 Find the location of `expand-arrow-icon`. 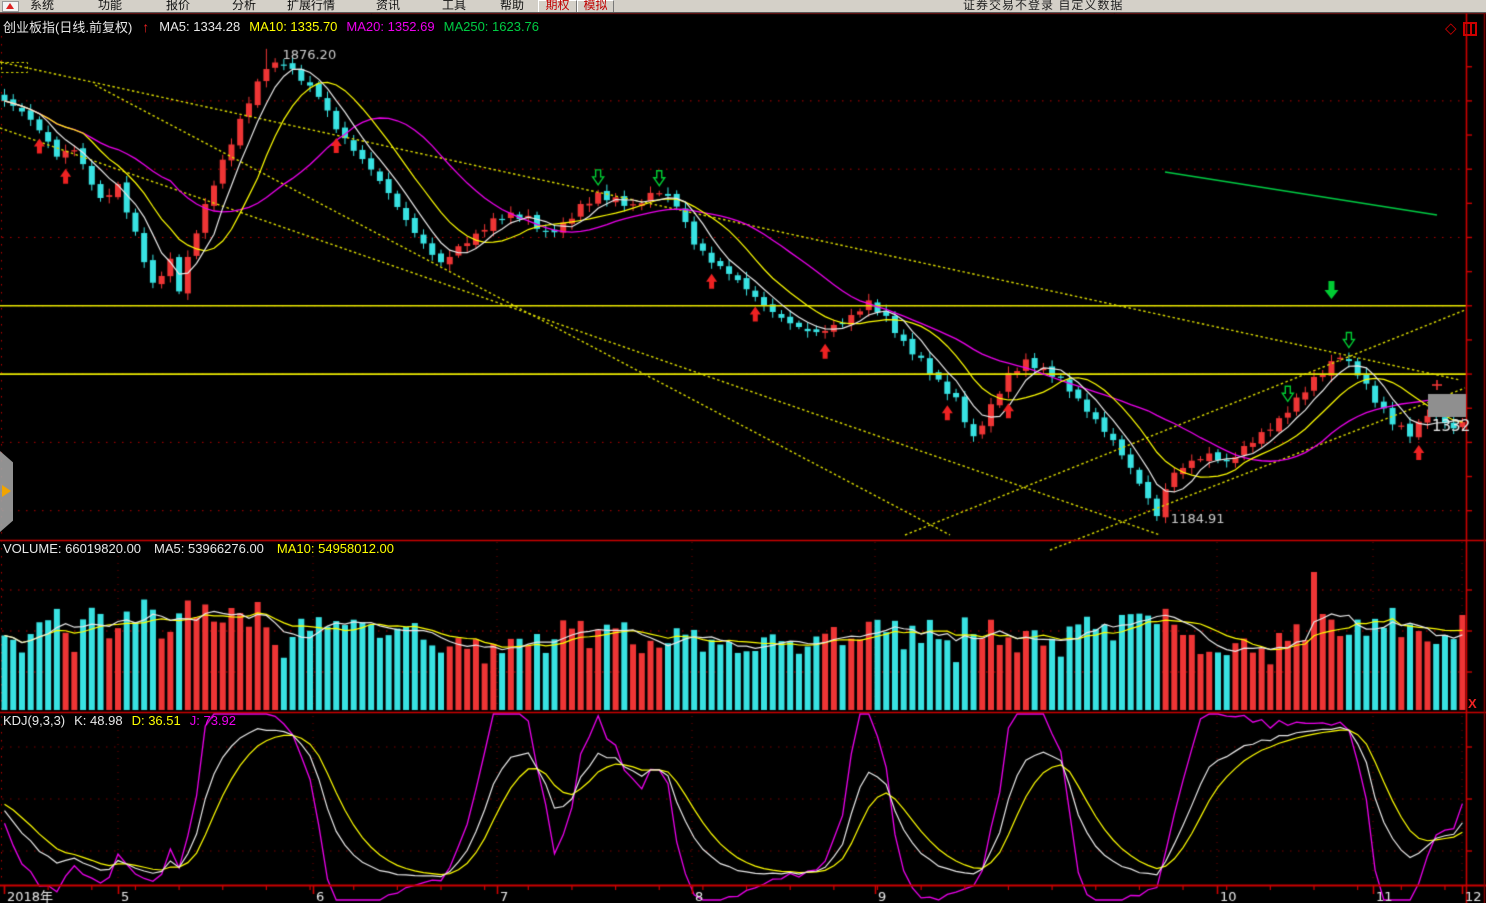

expand-arrow-icon is located at coordinates (6, 491).